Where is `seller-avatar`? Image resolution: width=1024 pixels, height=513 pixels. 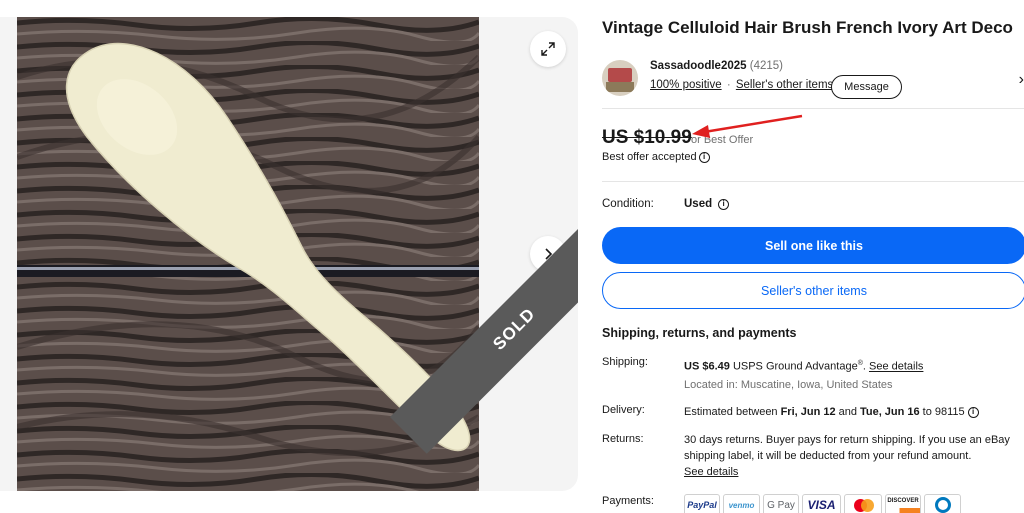
seller-avatar is located at coordinates (620, 78).